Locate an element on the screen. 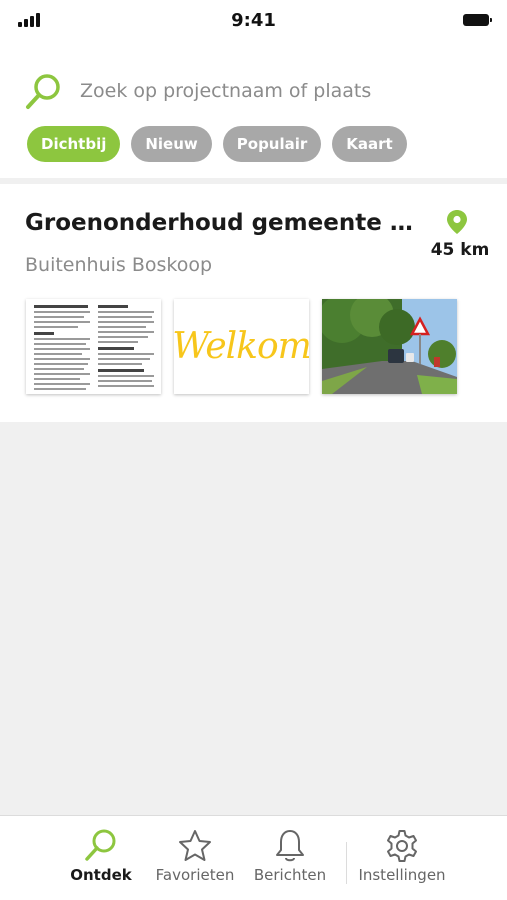 Image resolution: width=507 pixels, height=900 pixels. search-input is located at coordinates (280, 91).